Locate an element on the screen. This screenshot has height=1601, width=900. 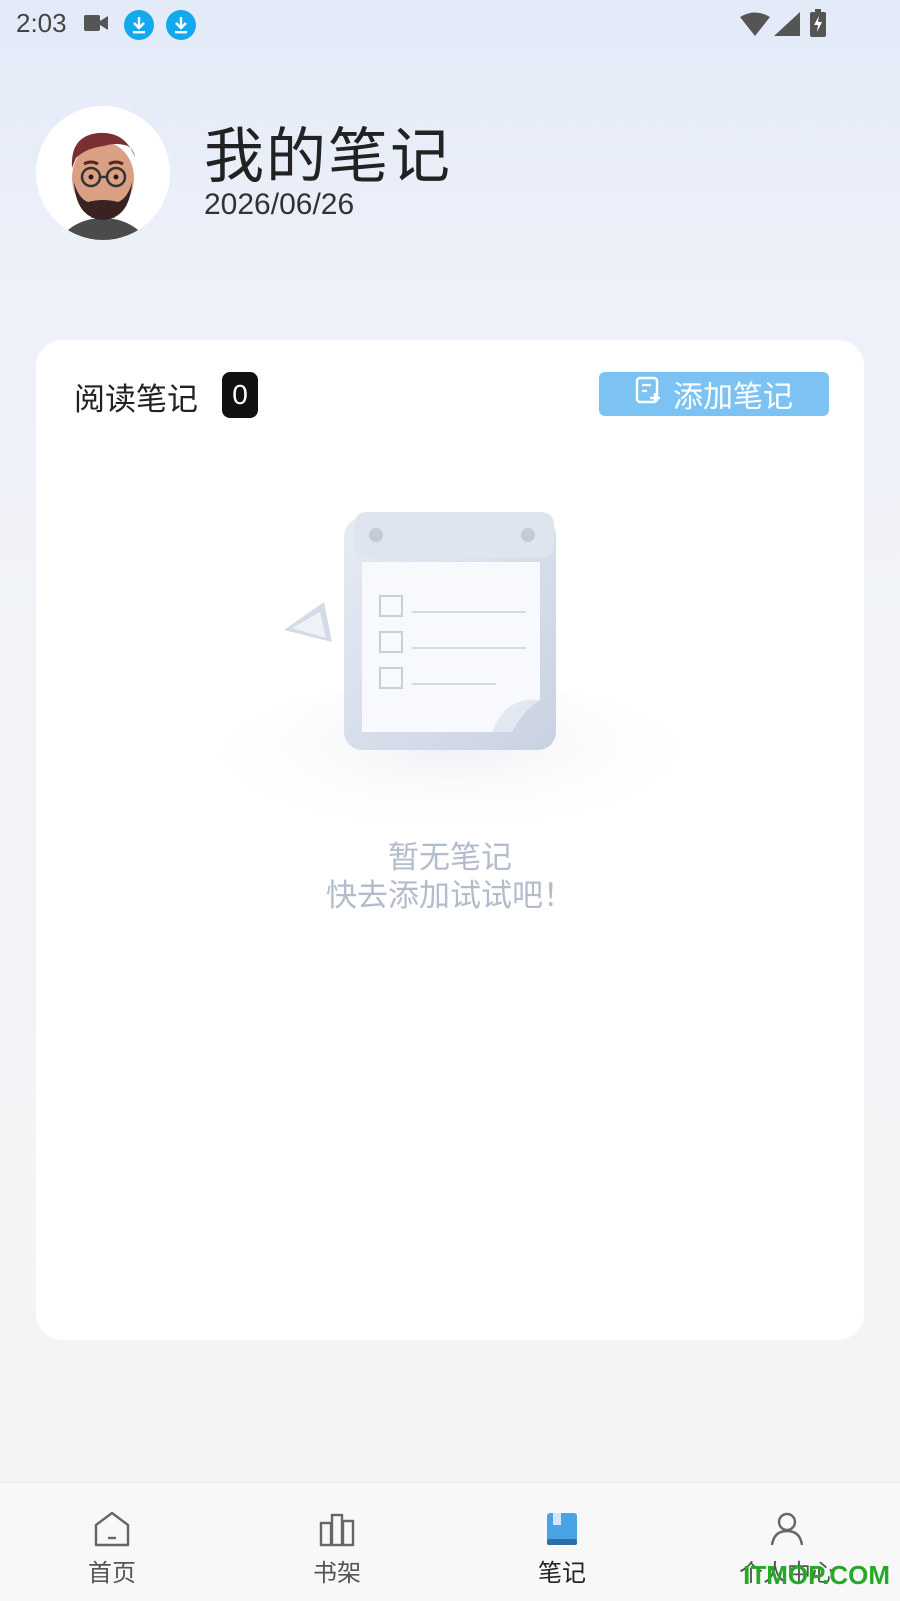
profile-icon is located at coordinates (787, 1531).